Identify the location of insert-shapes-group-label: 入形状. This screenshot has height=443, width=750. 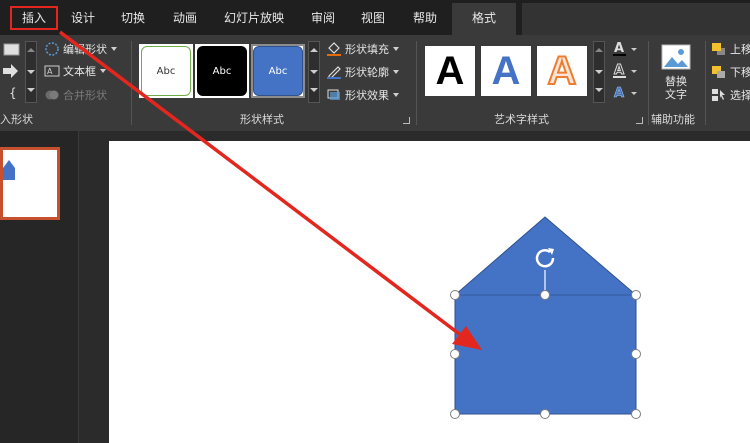
(16, 119).